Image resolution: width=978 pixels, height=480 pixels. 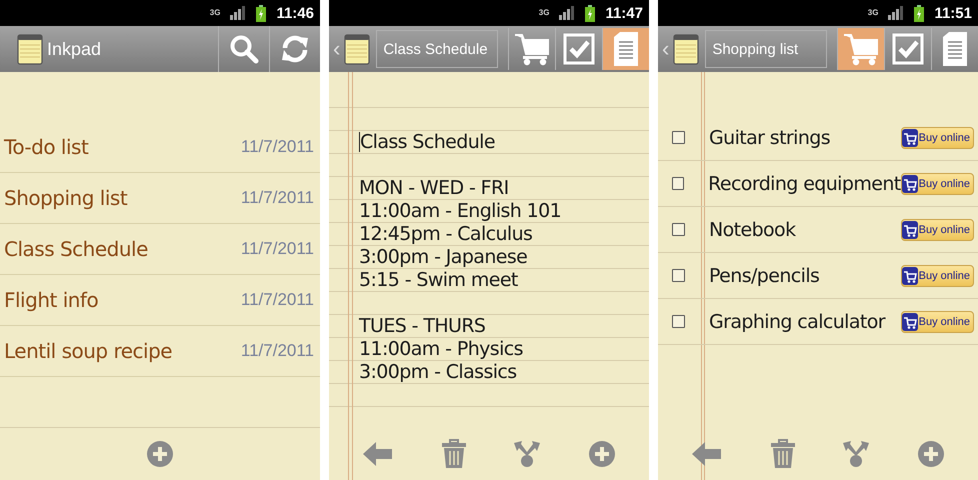 I want to click on note-line: Class Schedule, so click(x=427, y=142).